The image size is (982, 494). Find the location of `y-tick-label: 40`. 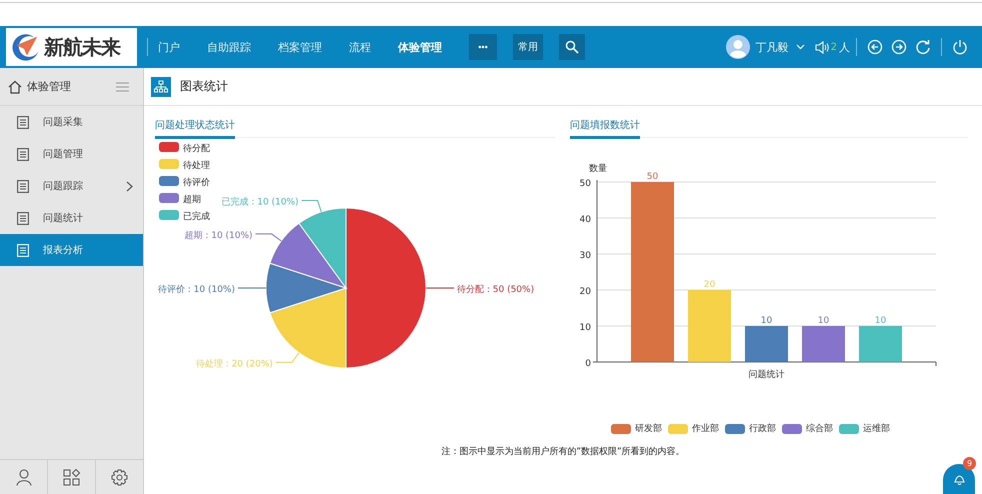

y-tick-label: 40 is located at coordinates (585, 220).